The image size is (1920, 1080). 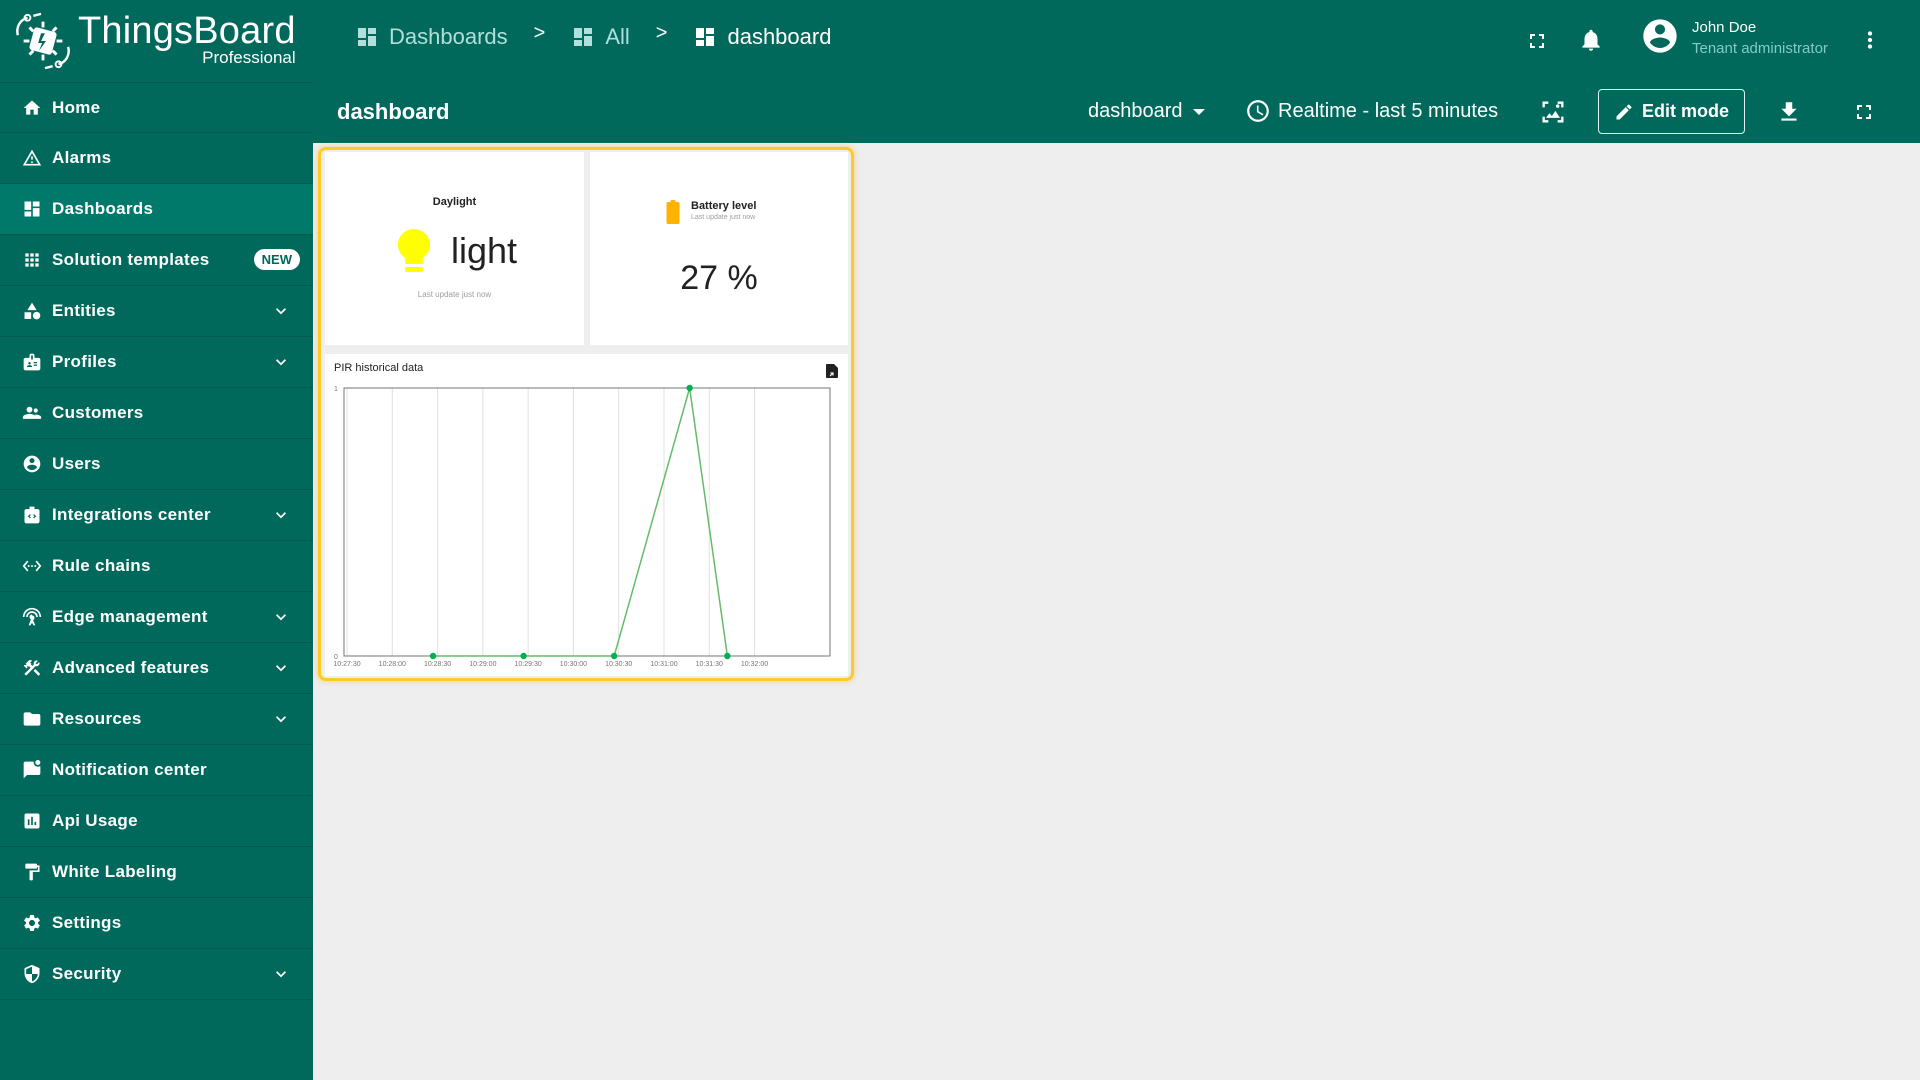 I want to click on download-icon, so click(x=1789, y=112).